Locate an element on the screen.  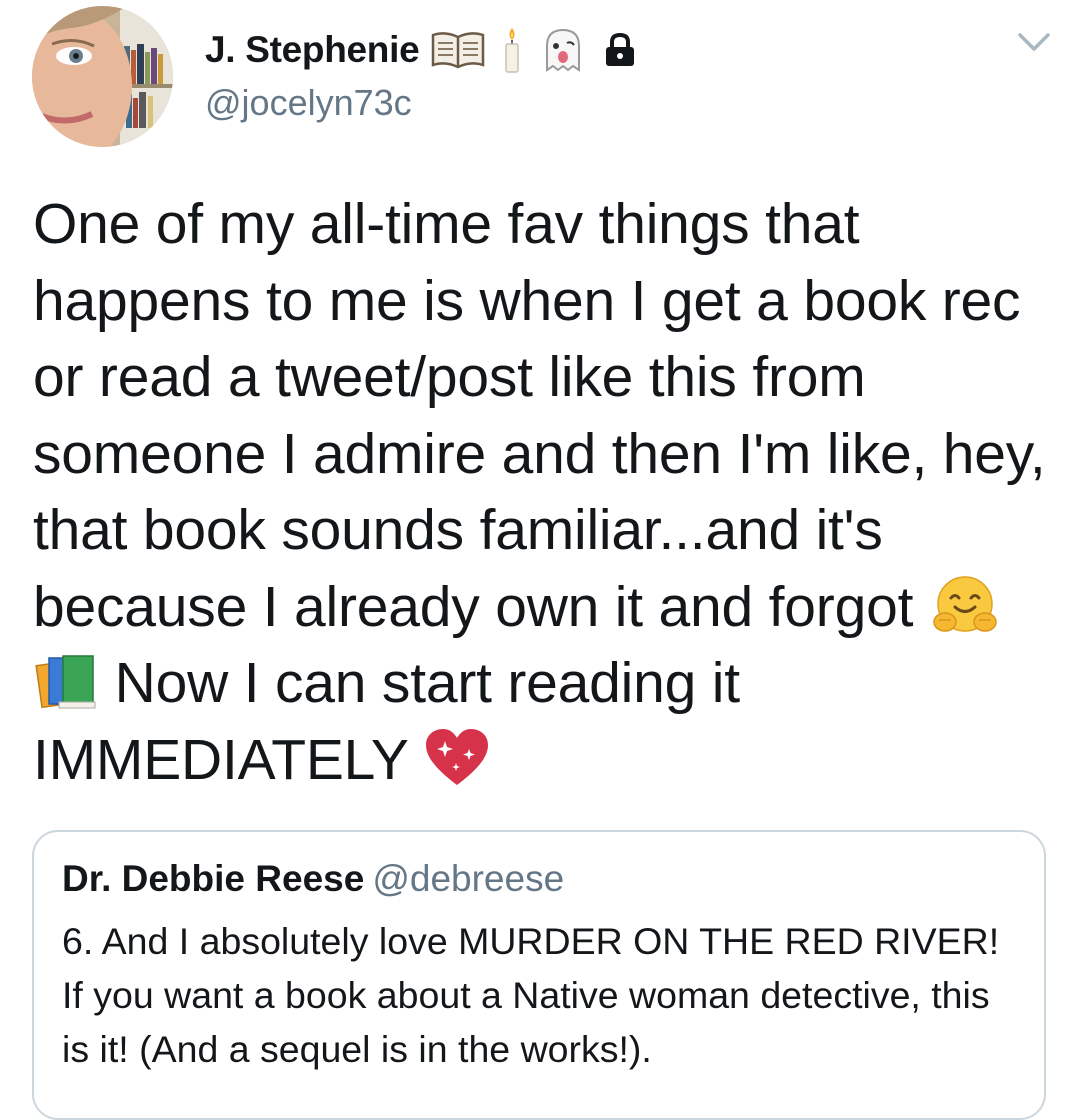
tweet-author: J. Stephenie @jocelyn73c is located at coordinates (429, 74).